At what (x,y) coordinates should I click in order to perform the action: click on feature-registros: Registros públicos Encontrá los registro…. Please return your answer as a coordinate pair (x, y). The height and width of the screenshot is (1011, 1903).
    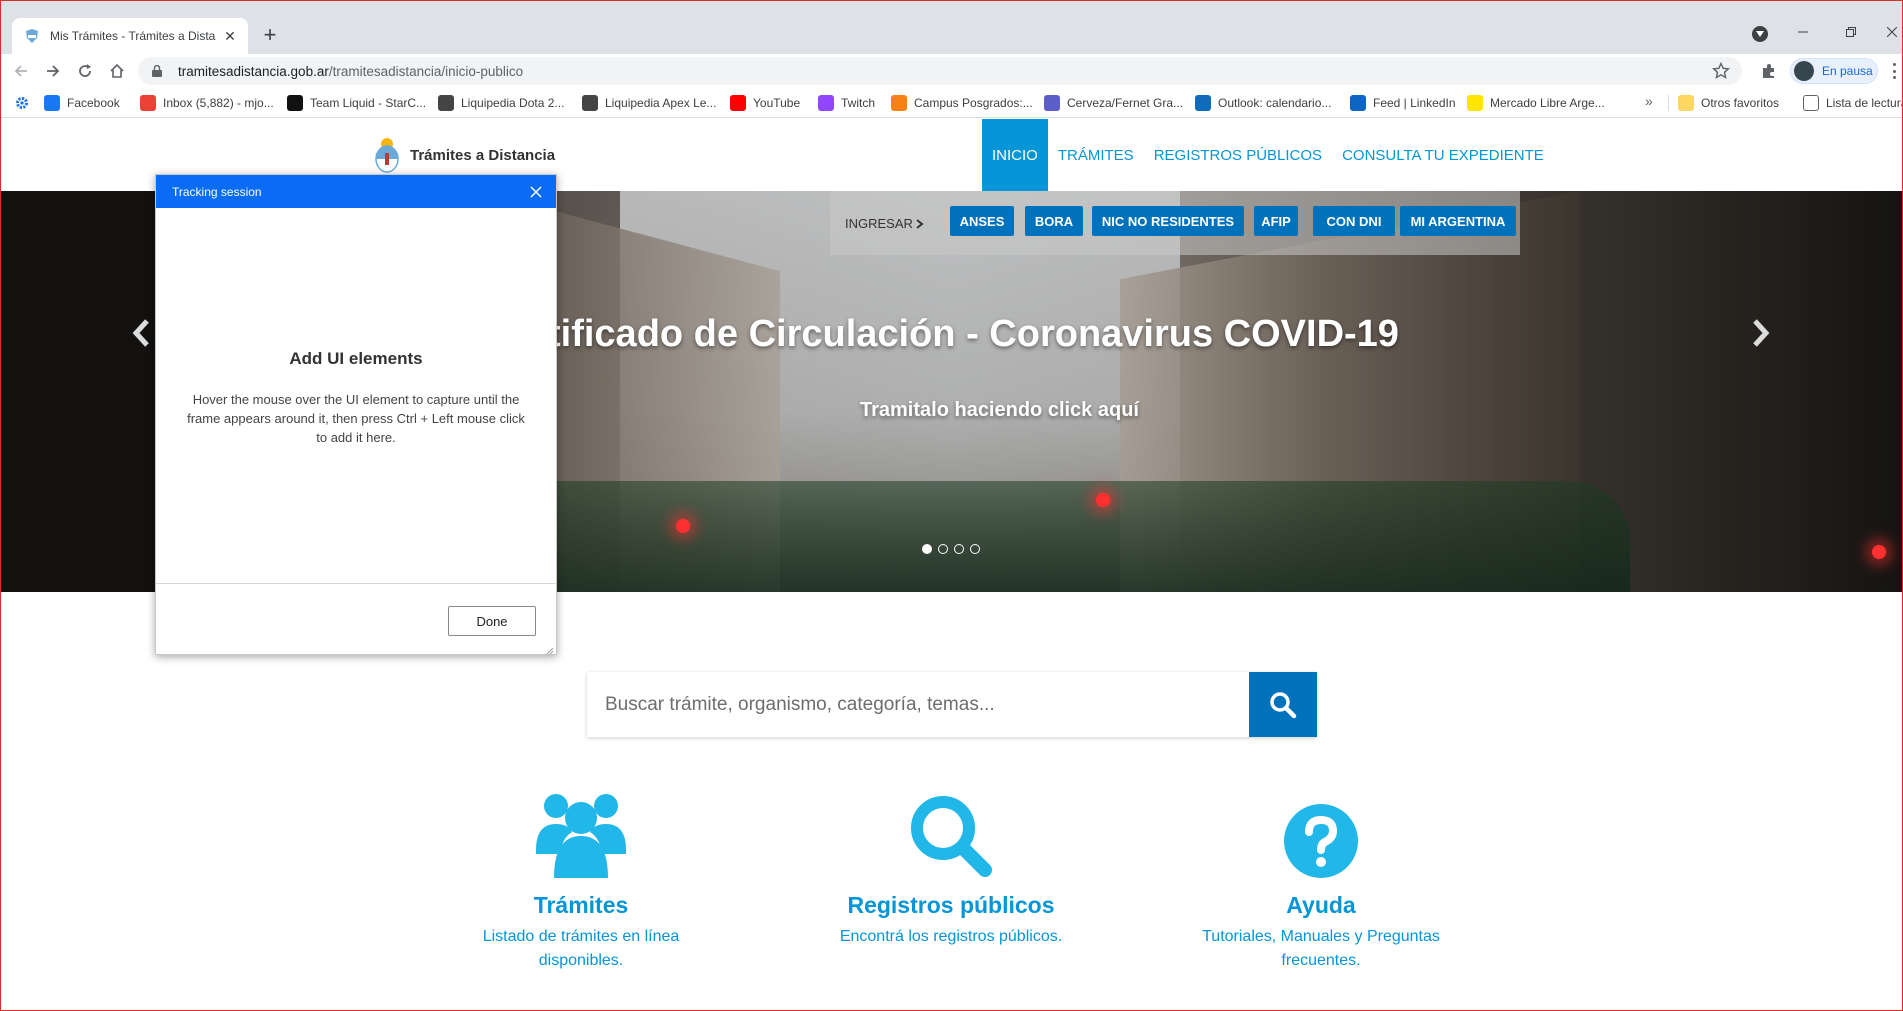
    Looking at the image, I should click on (951, 869).